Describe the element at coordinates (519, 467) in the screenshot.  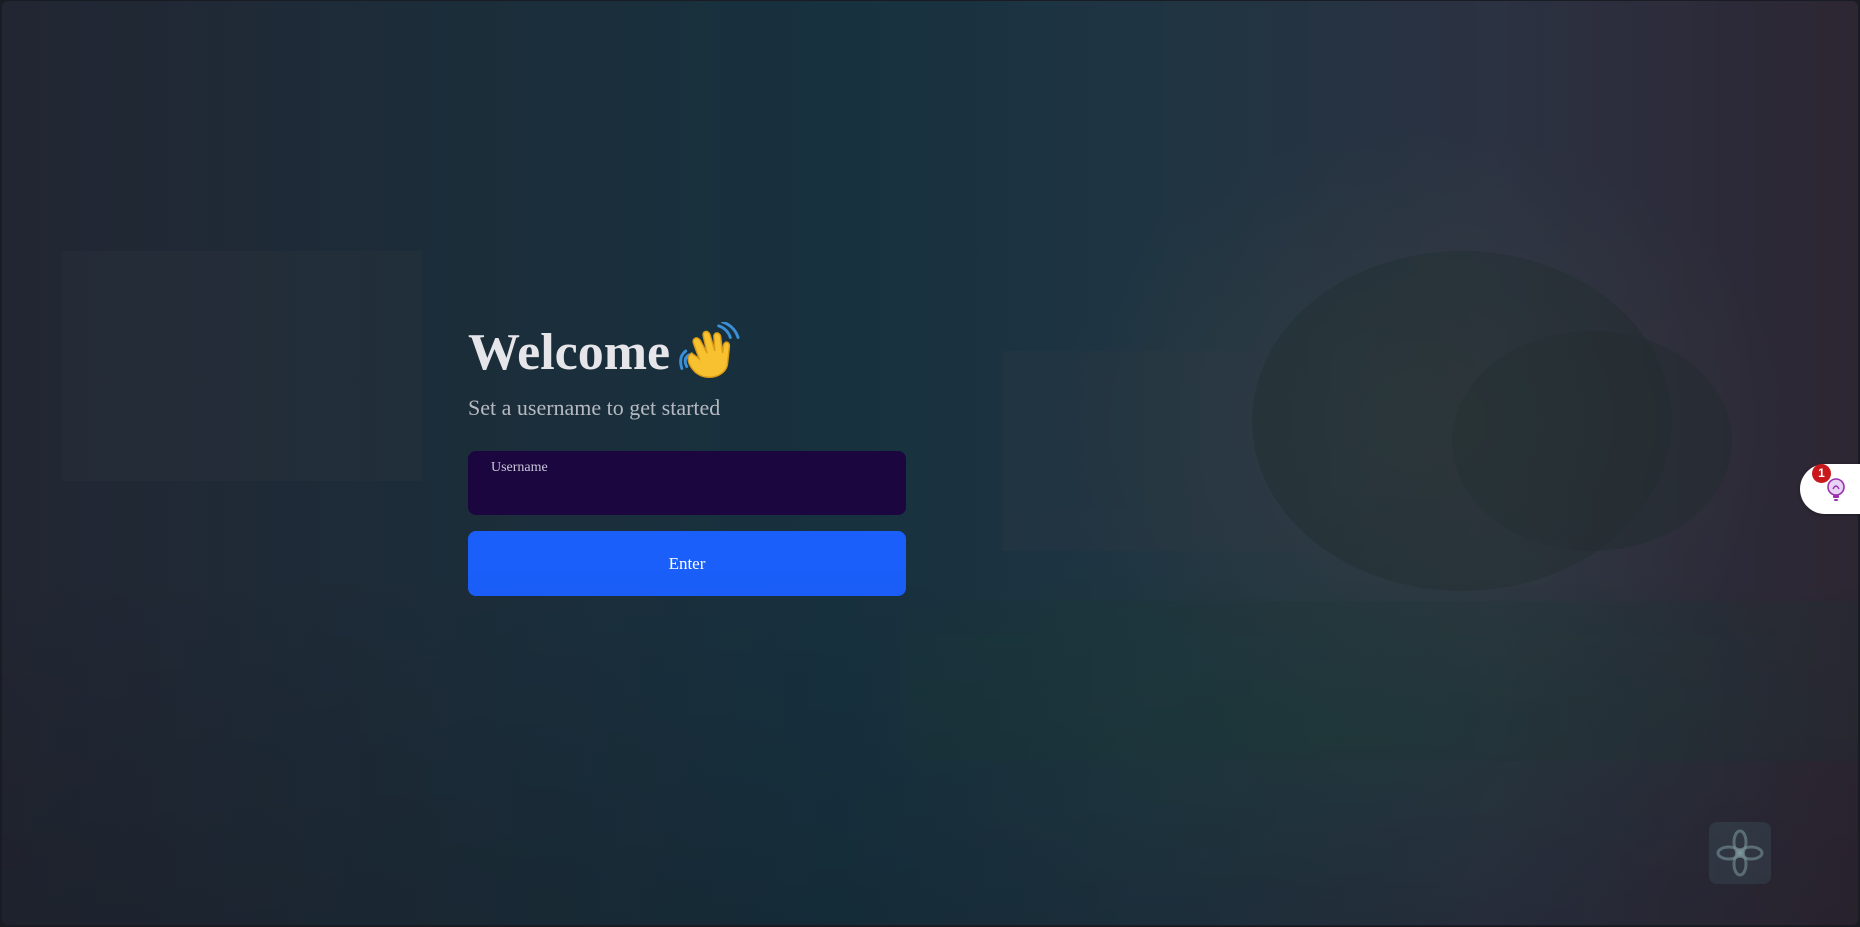
I see `username-label: Username` at that location.